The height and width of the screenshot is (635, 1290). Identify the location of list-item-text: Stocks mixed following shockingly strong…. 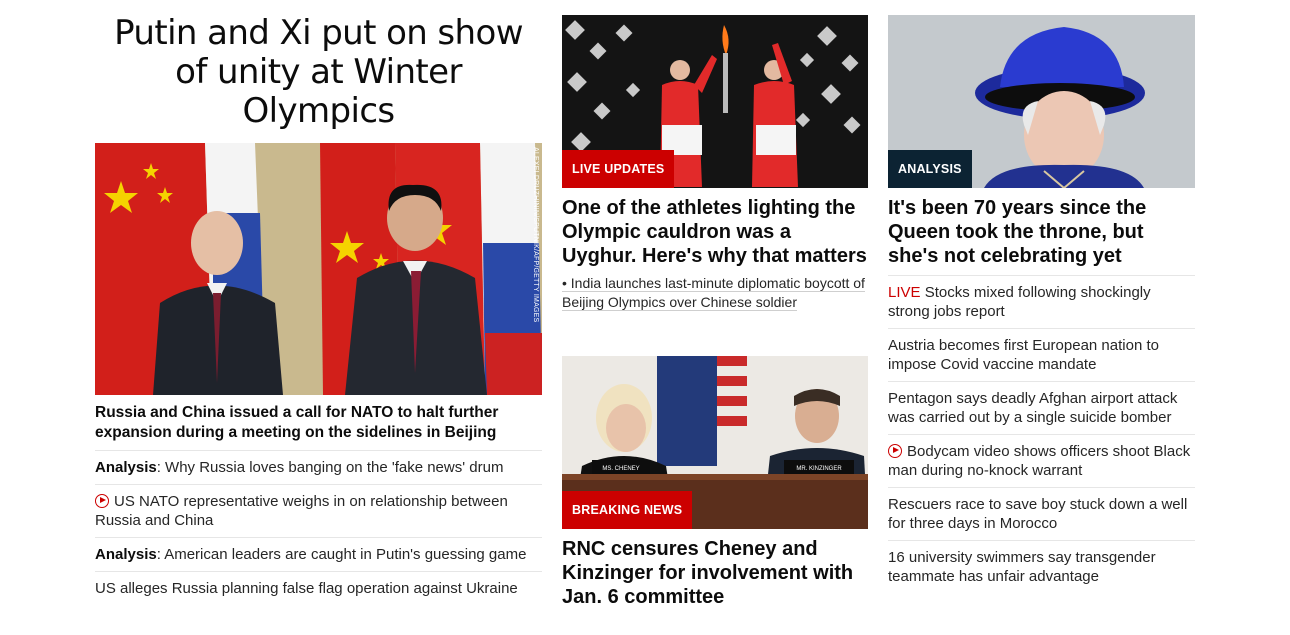
(1019, 302).